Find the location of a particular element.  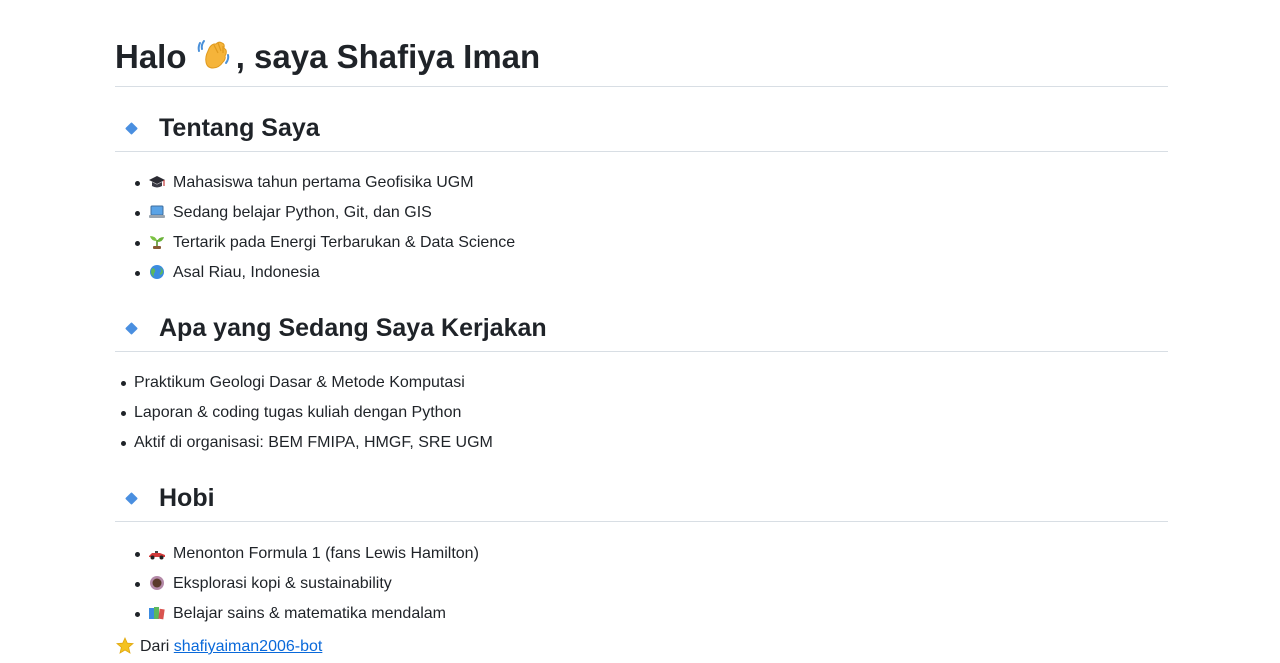

star-icon is located at coordinates (125, 645).